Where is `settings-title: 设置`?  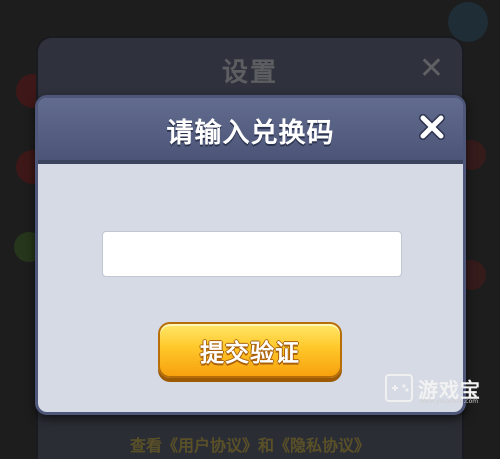
settings-title: 设置 is located at coordinates (249, 73).